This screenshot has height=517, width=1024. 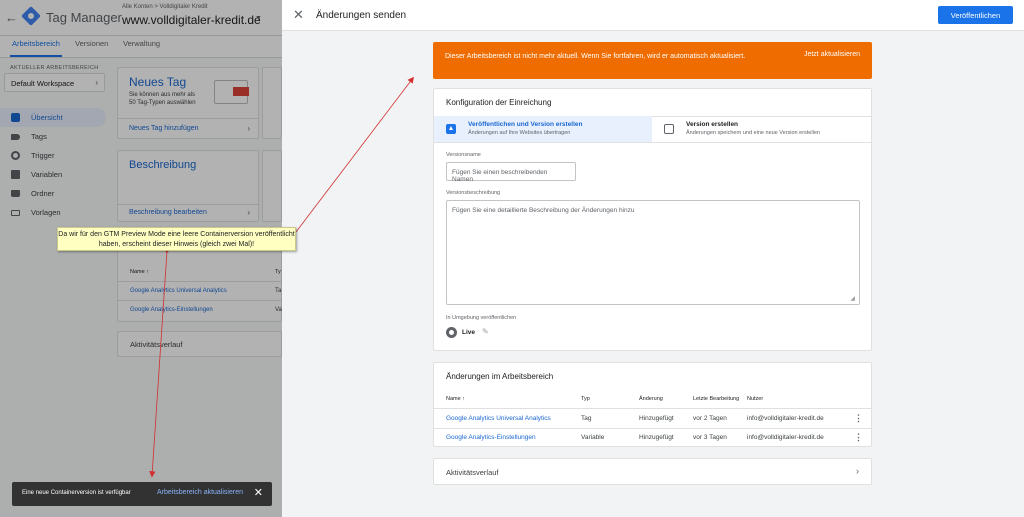 What do you see at coordinates (525, 124) in the screenshot?
I see `option-title: Veröffentlichen und Version erstellen` at bounding box center [525, 124].